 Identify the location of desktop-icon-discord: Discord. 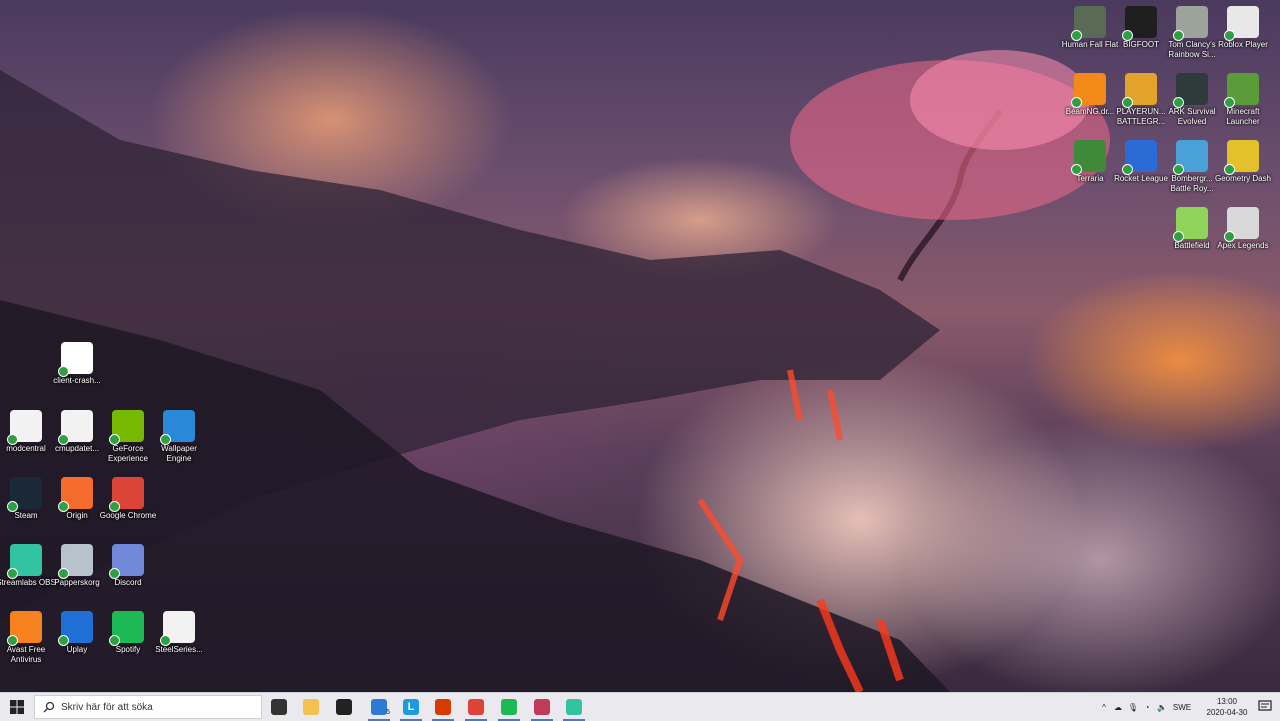
(128, 566).